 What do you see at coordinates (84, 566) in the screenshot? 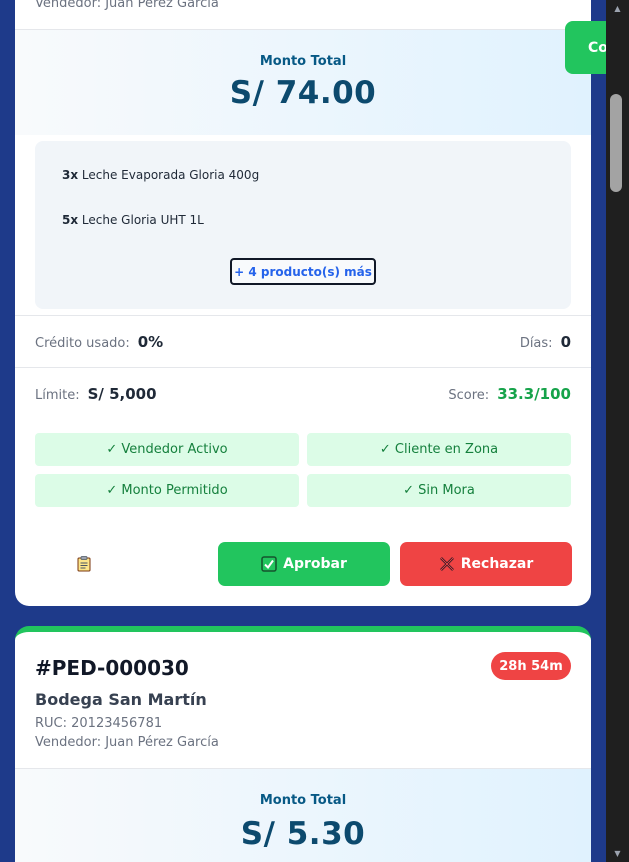
I see `clipboard-icon` at bounding box center [84, 566].